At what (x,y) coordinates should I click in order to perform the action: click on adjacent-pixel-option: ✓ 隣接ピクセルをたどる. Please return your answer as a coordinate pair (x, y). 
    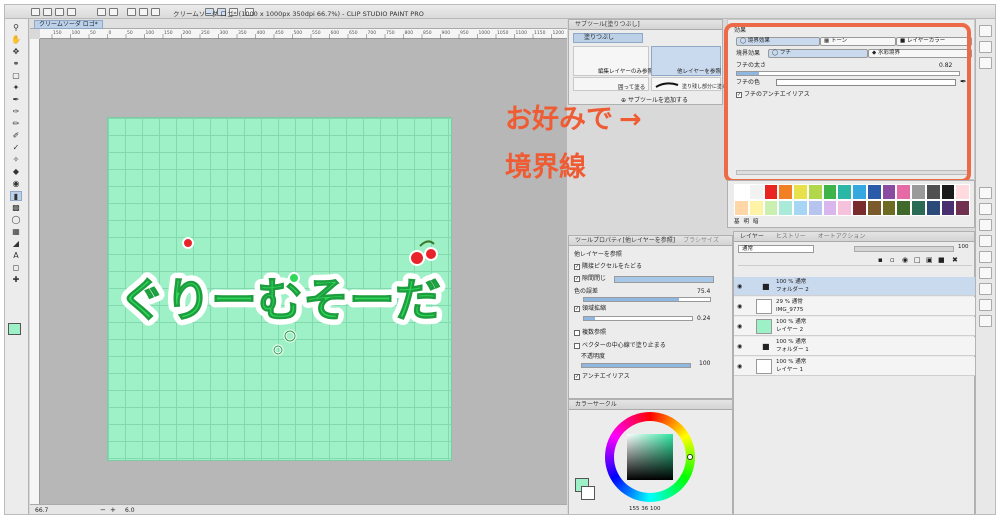
    Looking at the image, I should click on (608, 266).